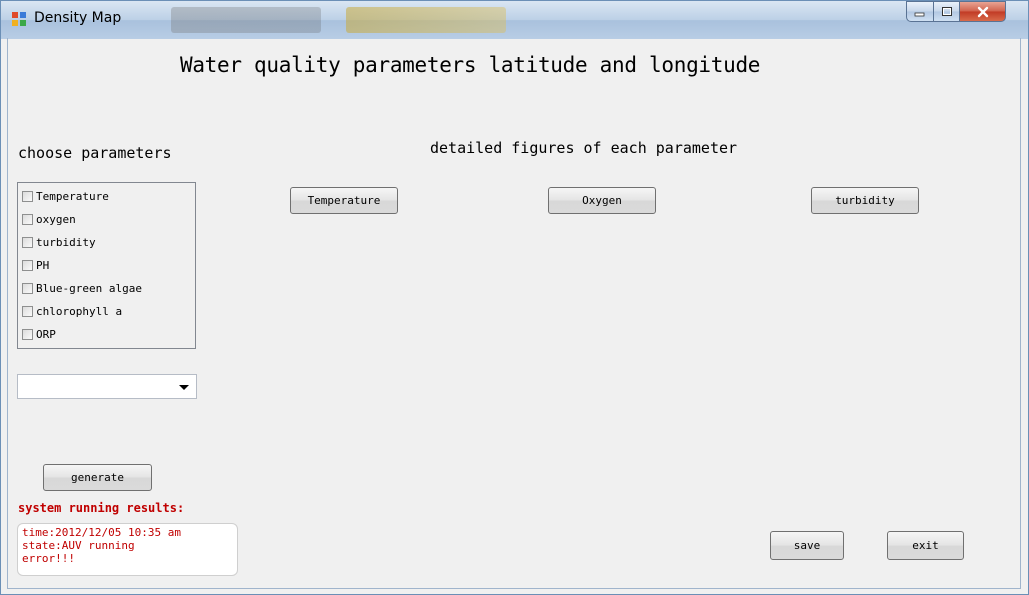 The image size is (1029, 595). I want to click on parameter-label: Blue-green algae, so click(89, 288).